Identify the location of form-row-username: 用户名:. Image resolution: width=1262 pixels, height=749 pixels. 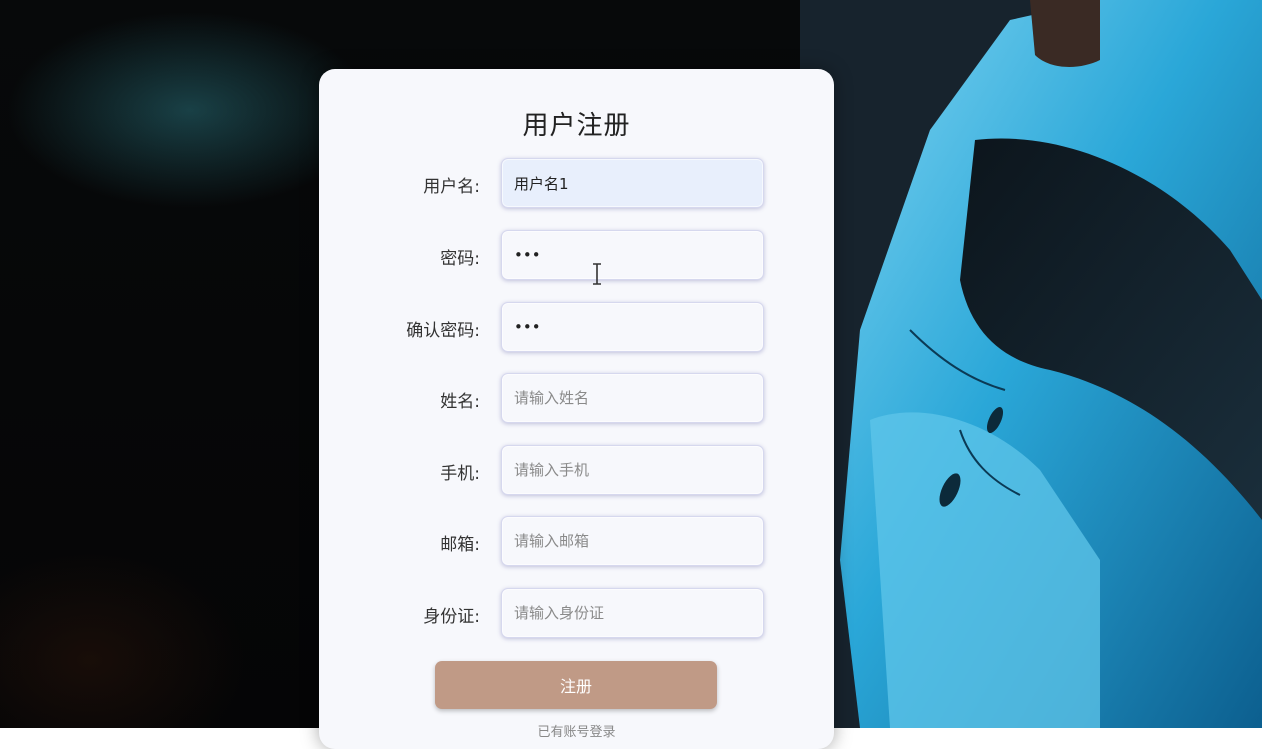
(576, 184).